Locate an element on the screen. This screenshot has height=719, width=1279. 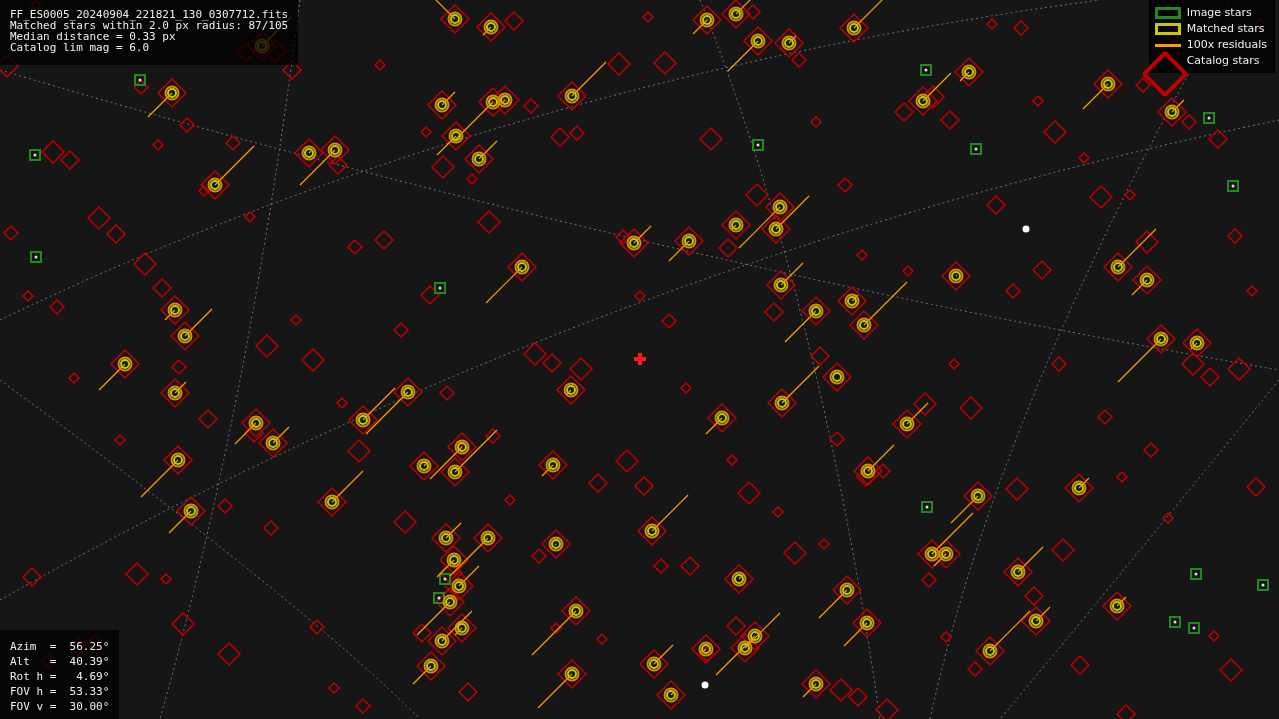
info-line: FF_ES0005_20240904_221821_130_0307712.fits is located at coordinates (149, 14).